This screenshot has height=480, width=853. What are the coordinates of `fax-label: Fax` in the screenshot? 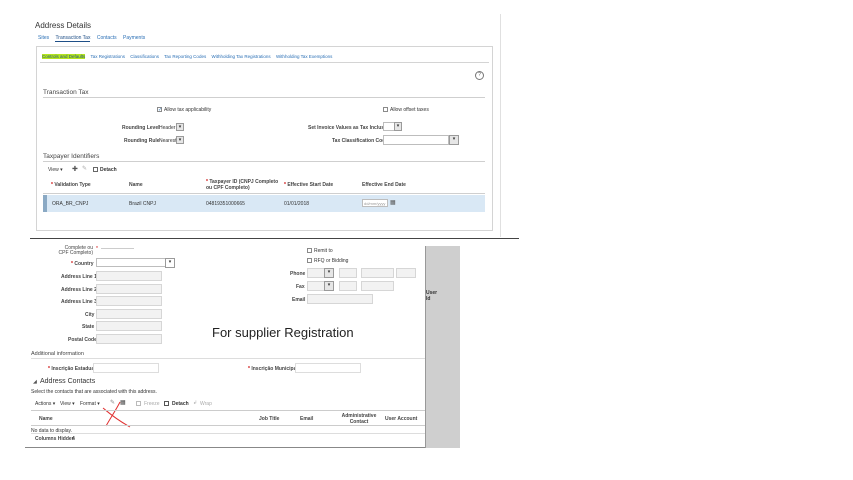 It's located at (300, 287).